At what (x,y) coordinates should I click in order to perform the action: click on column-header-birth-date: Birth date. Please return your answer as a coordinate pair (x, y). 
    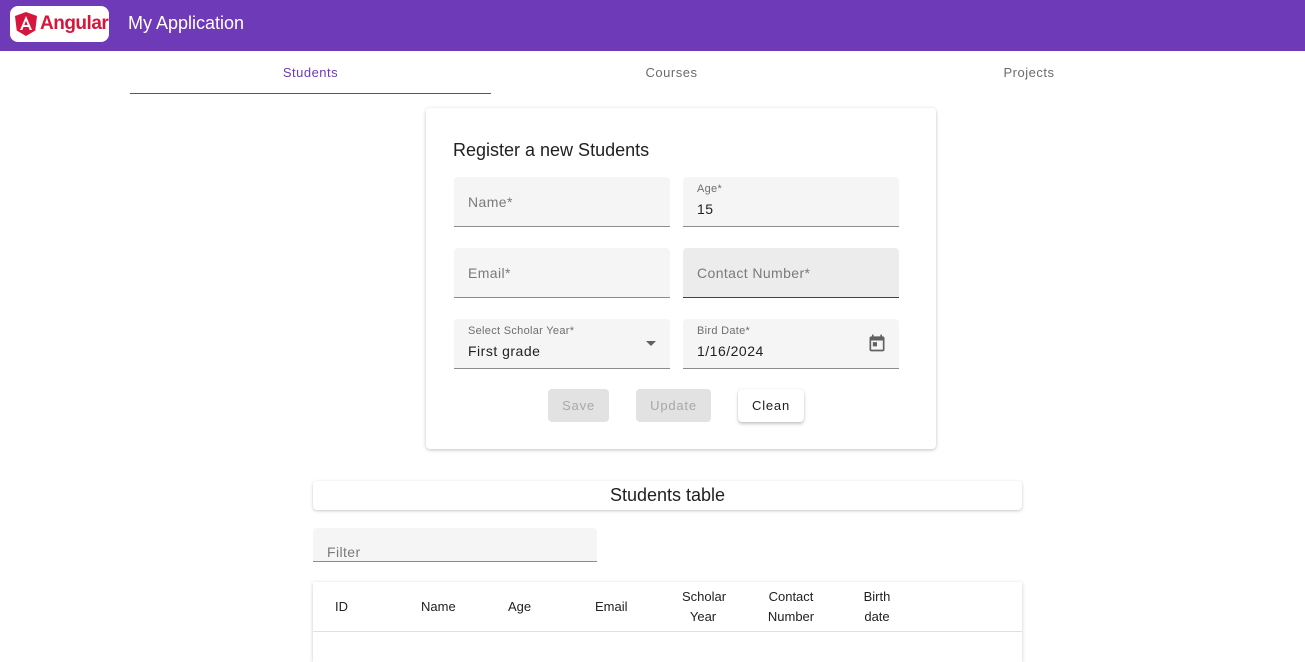
    Looking at the image, I should click on (877, 607).